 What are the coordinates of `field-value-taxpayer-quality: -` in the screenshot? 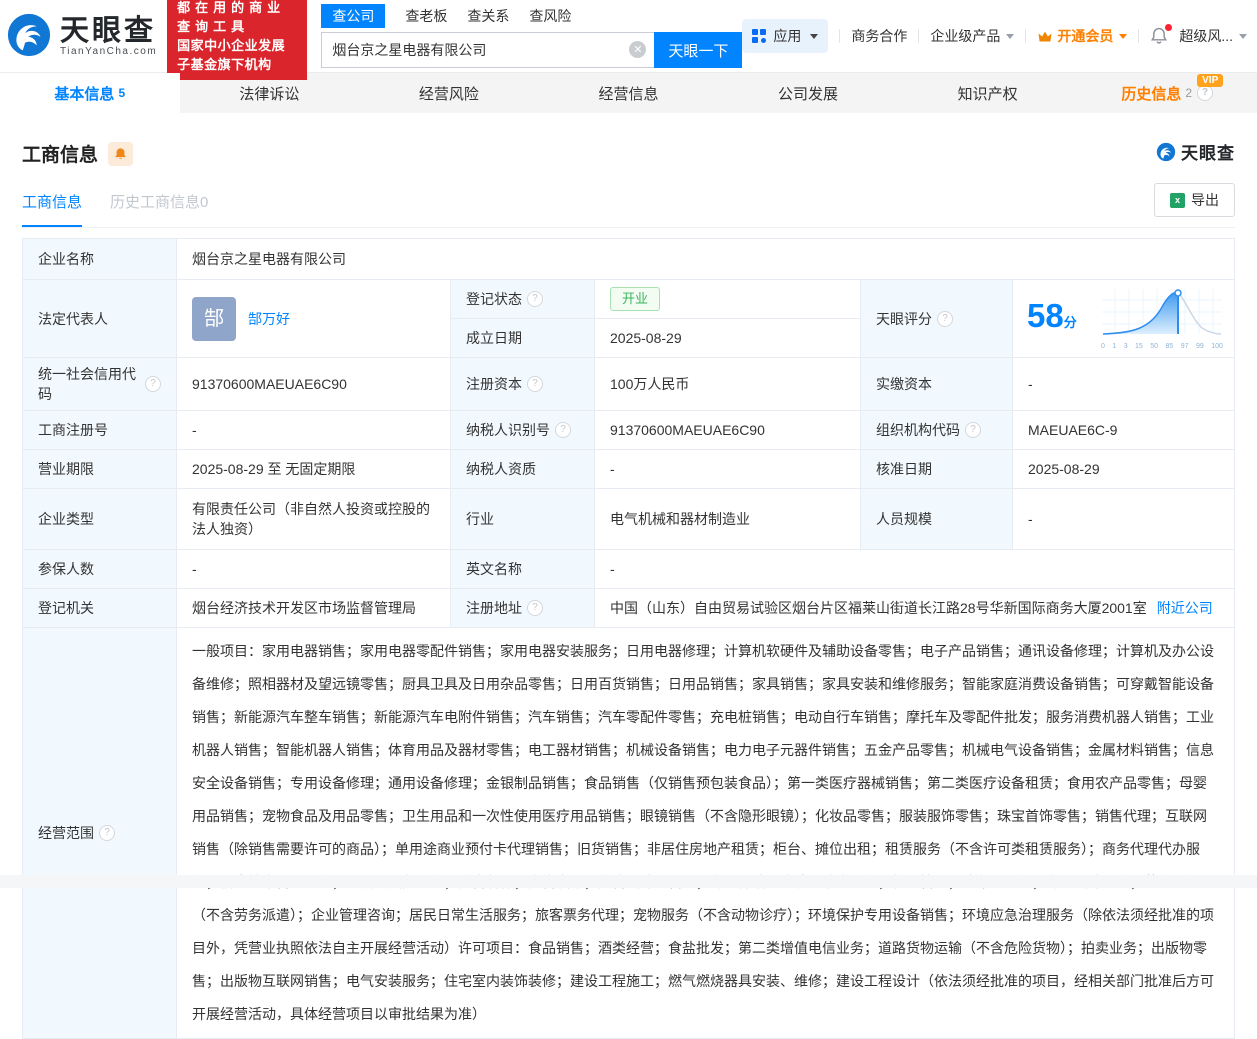 It's located at (728, 469).